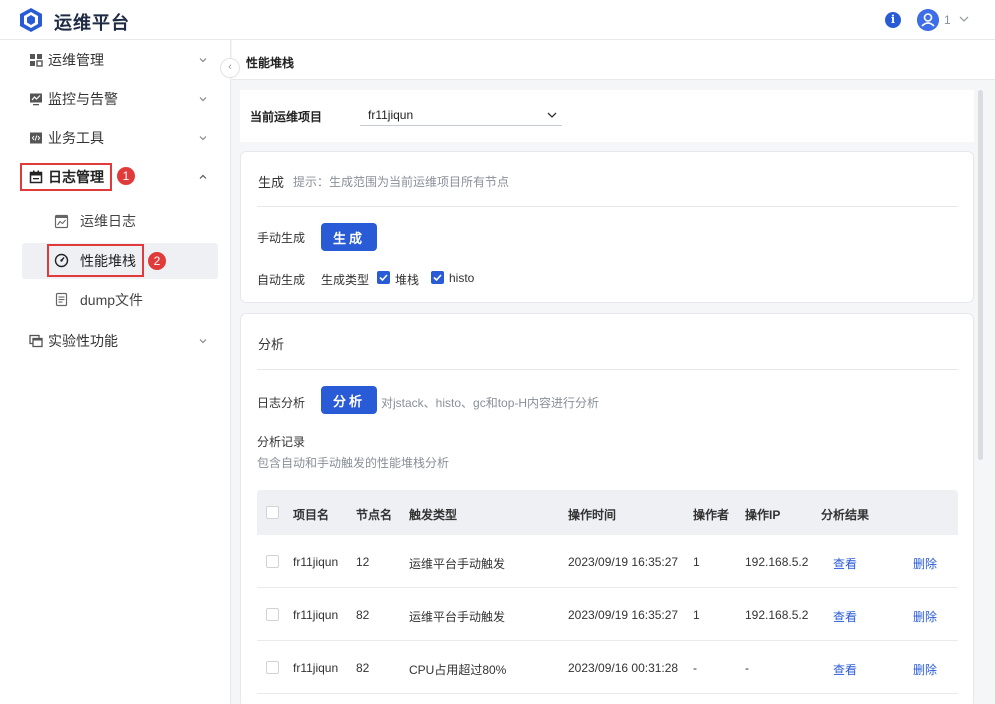  What do you see at coordinates (947, 20) in the screenshot?
I see `user-name: 1` at bounding box center [947, 20].